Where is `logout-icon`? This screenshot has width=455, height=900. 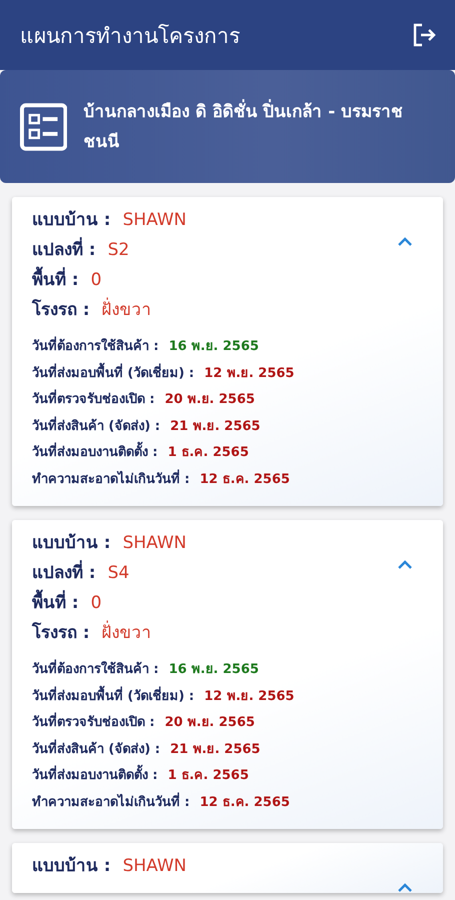 logout-icon is located at coordinates (424, 35).